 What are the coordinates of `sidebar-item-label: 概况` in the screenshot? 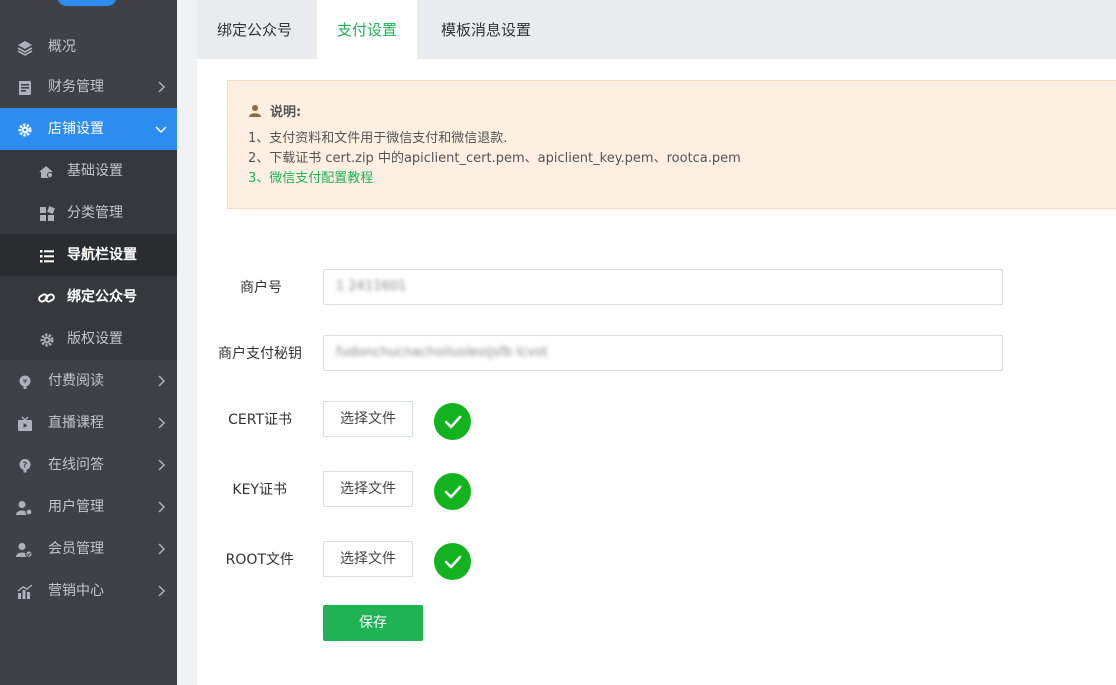 It's located at (62, 47).